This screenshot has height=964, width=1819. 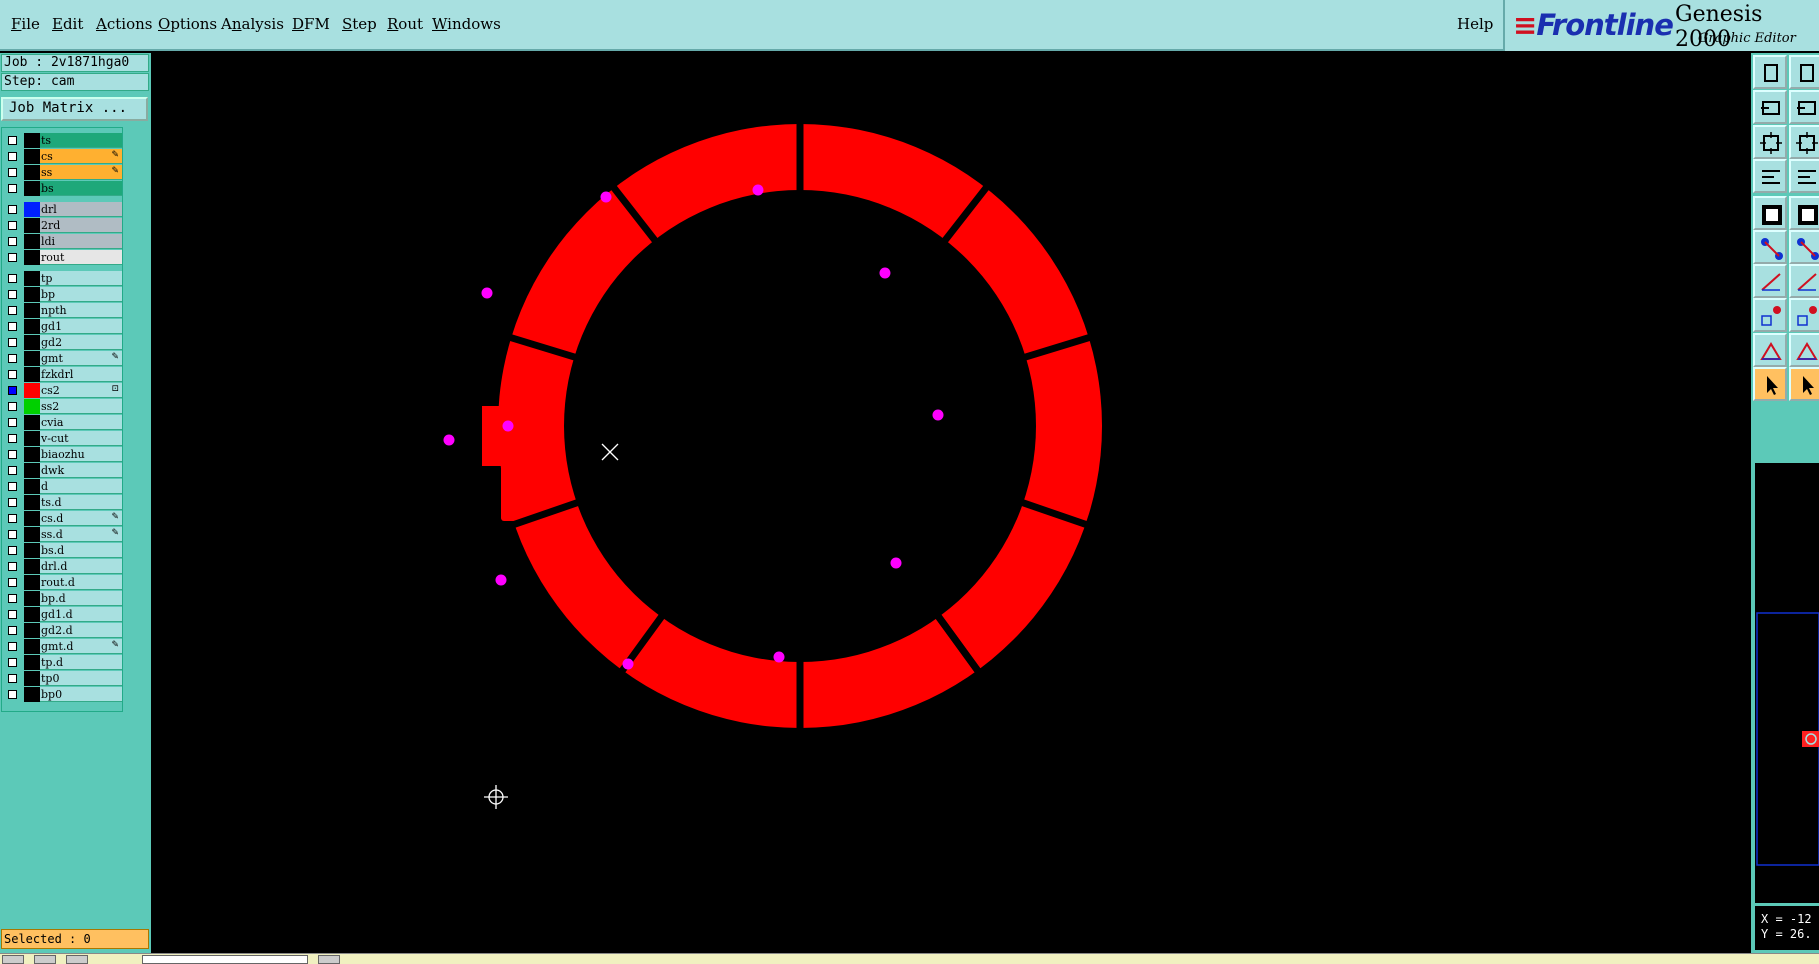 I want to click on layer-name: drl, so click(x=81, y=209).